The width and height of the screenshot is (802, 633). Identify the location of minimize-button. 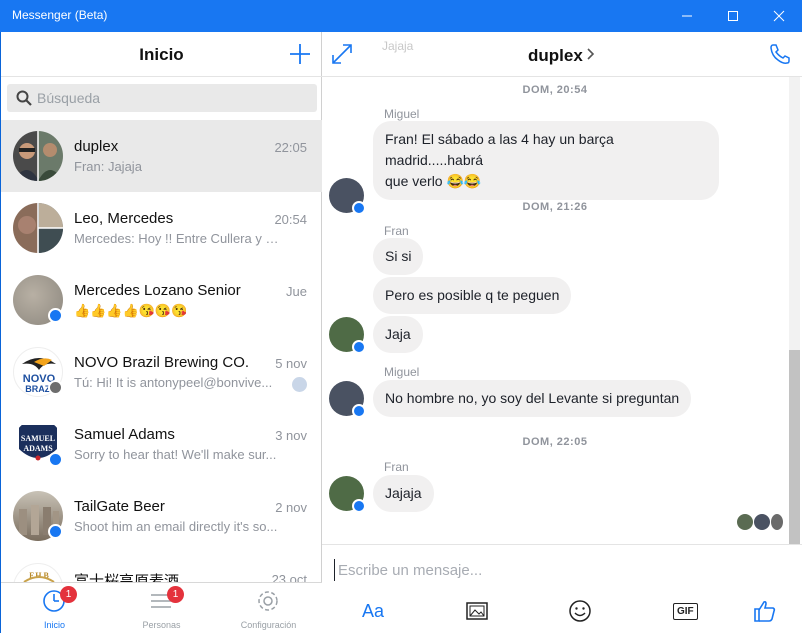
(687, 16).